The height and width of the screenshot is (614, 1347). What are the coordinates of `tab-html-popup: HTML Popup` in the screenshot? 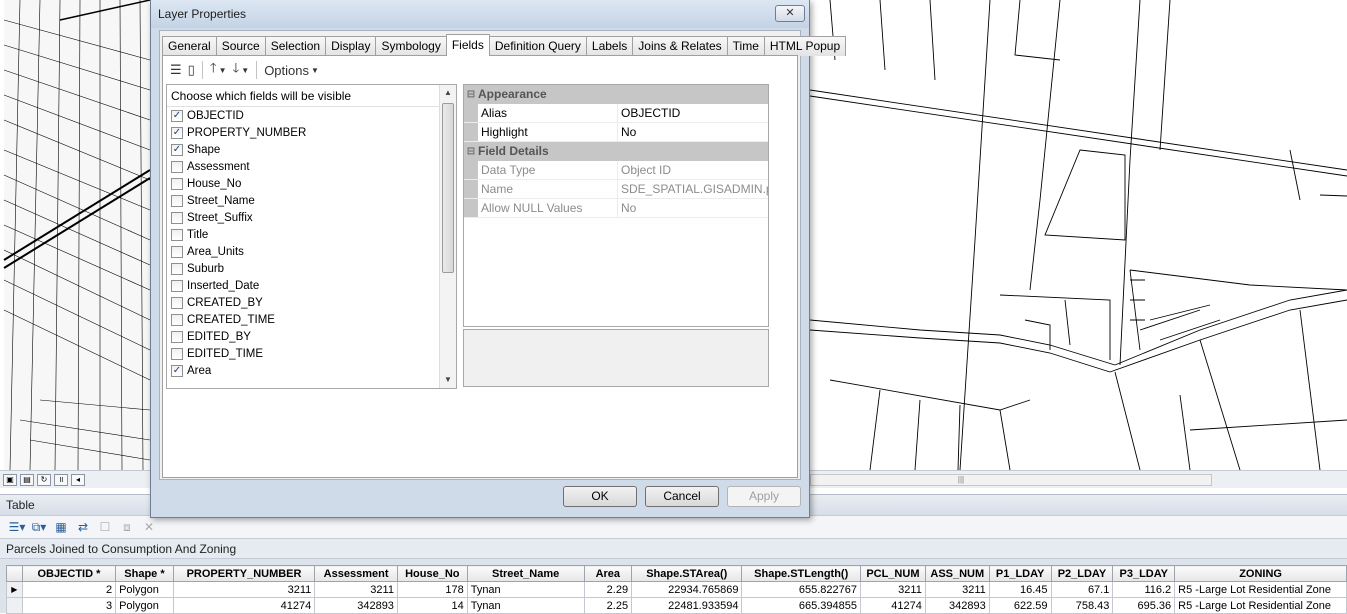 It's located at (805, 46).